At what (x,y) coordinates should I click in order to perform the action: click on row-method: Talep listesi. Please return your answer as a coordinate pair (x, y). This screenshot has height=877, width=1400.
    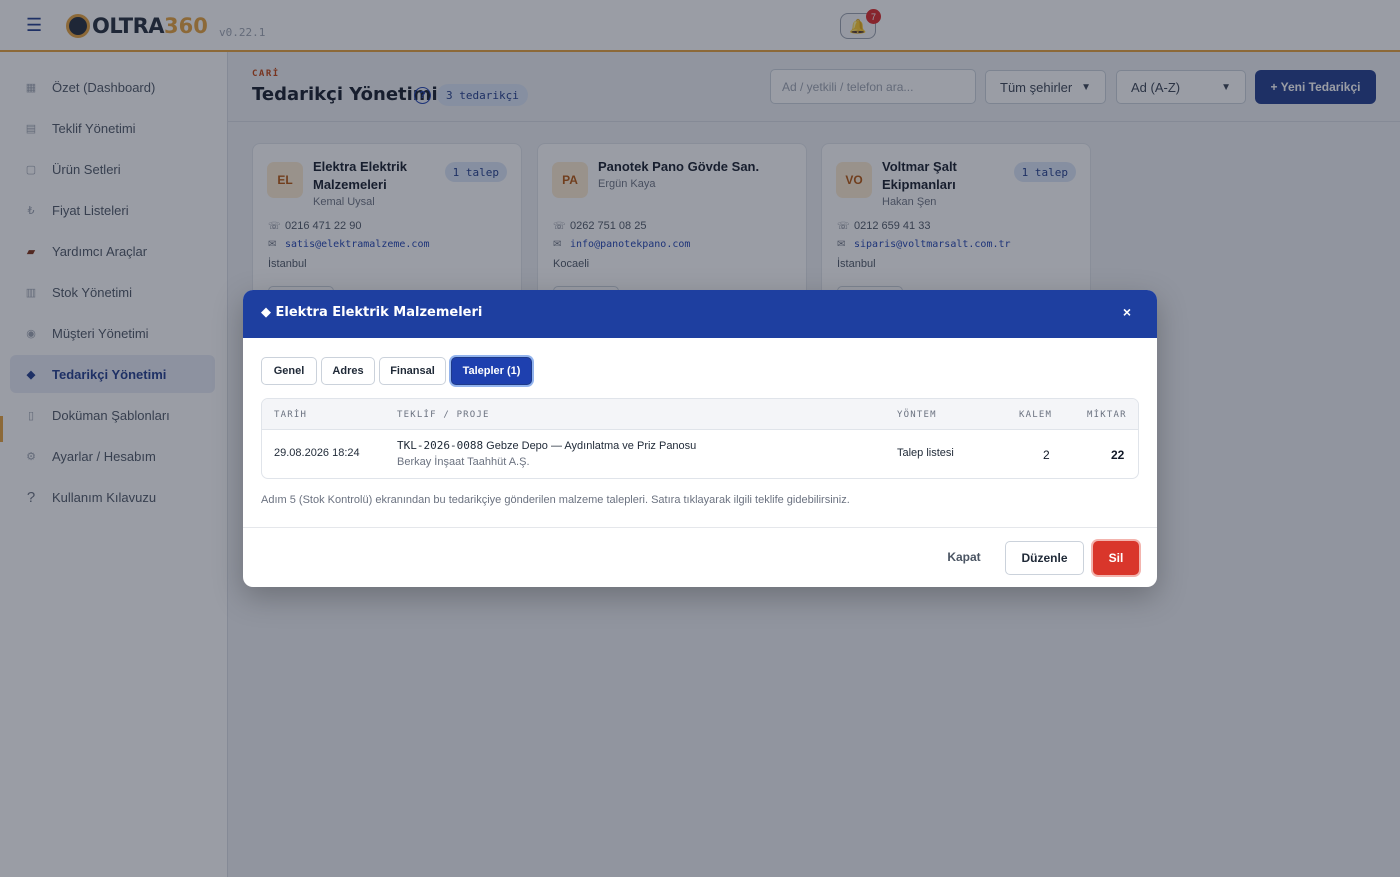
    Looking at the image, I should click on (925, 453).